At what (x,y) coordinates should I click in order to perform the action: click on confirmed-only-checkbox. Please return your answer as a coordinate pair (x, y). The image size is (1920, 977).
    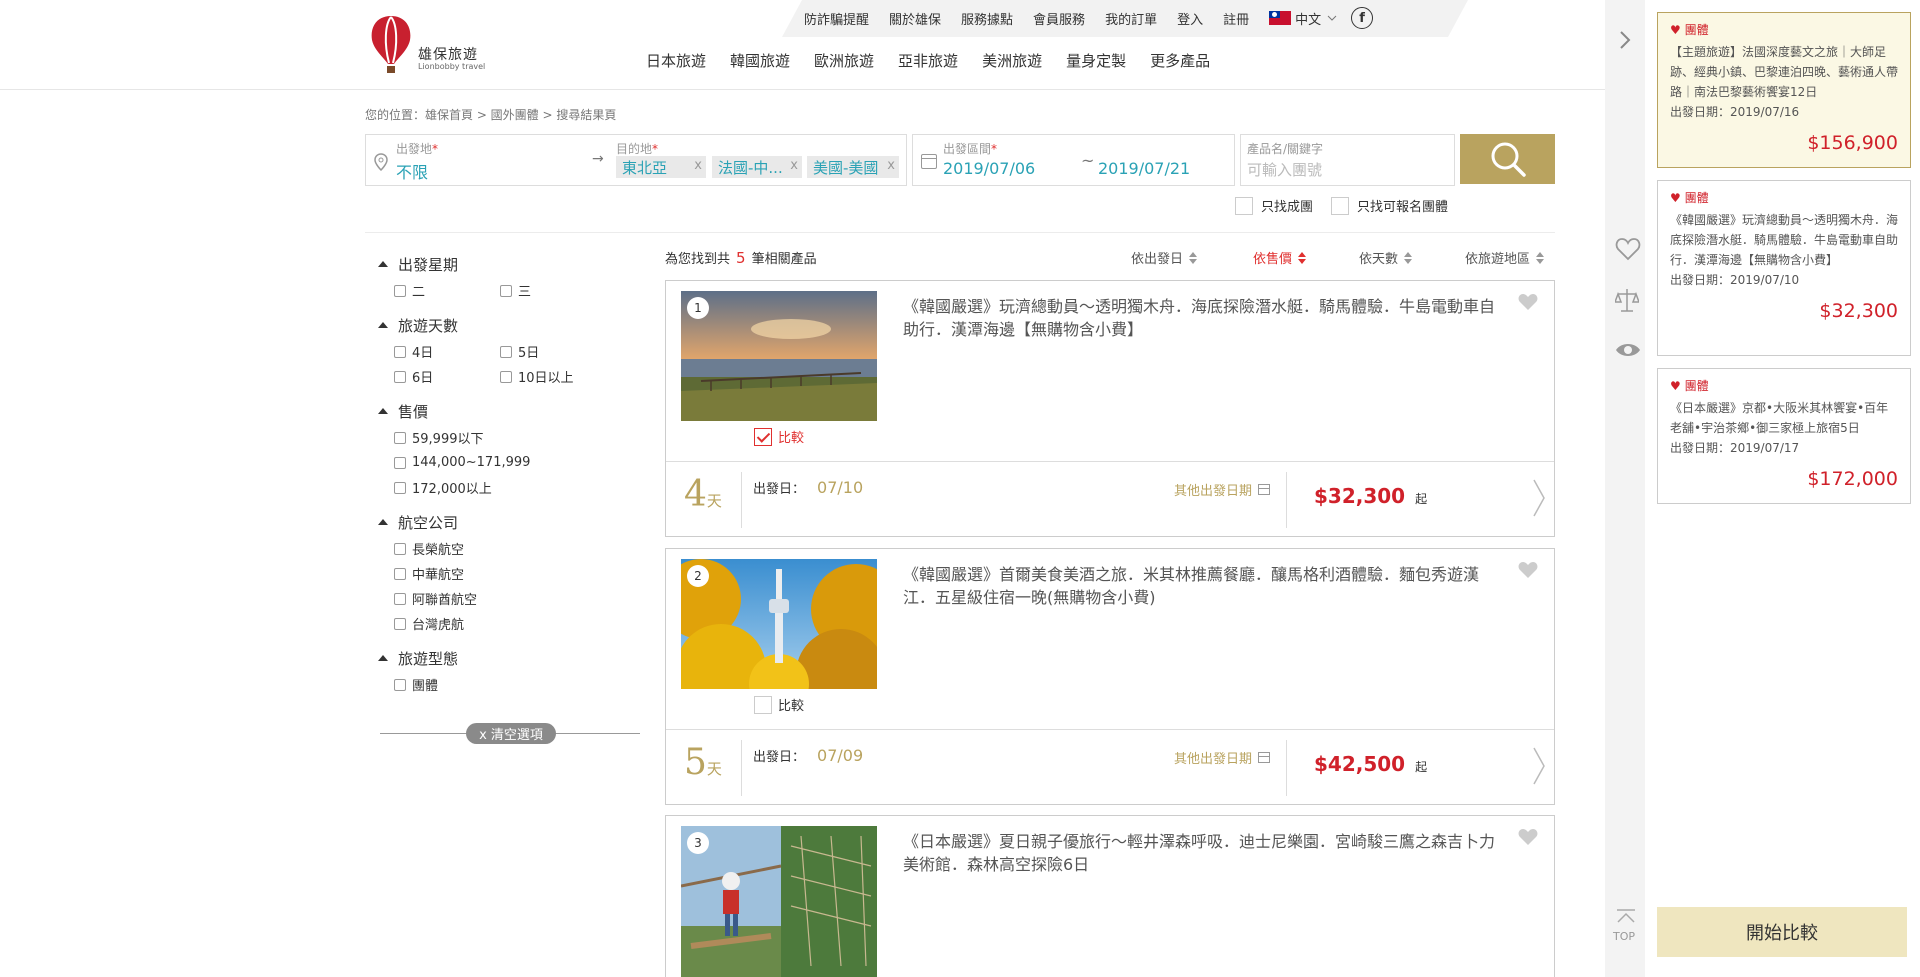
    Looking at the image, I should click on (1244, 205).